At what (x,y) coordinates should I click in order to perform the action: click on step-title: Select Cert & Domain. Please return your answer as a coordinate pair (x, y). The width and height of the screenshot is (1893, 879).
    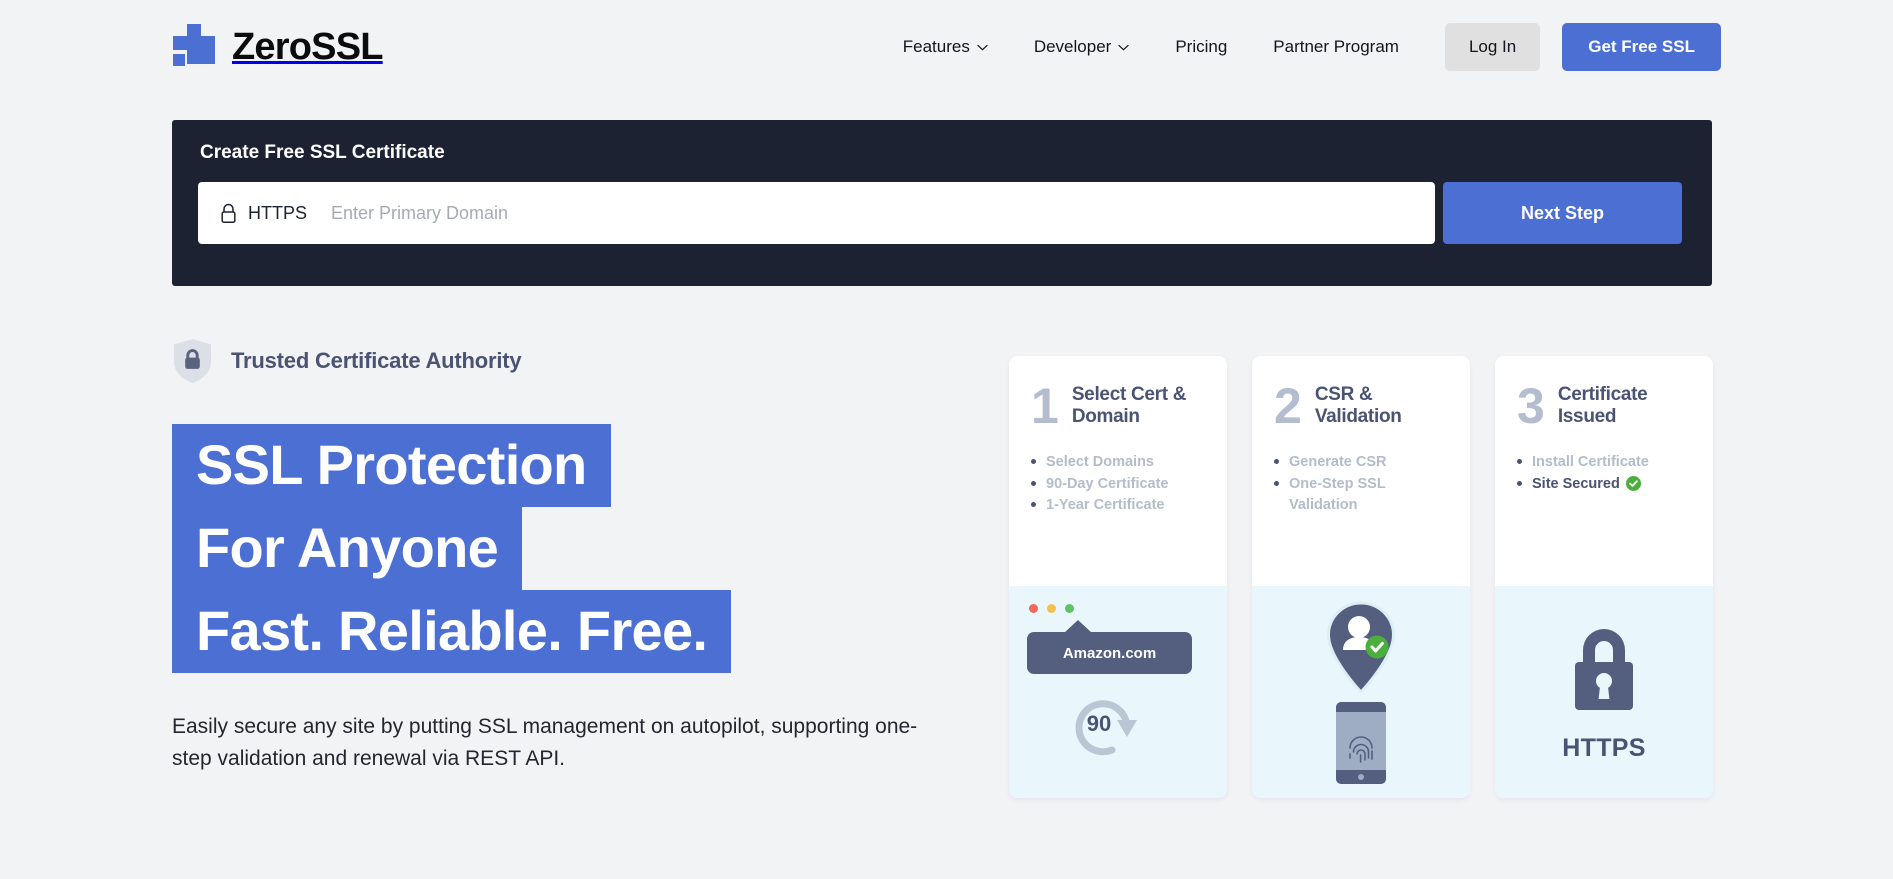
    Looking at the image, I should click on (1129, 406).